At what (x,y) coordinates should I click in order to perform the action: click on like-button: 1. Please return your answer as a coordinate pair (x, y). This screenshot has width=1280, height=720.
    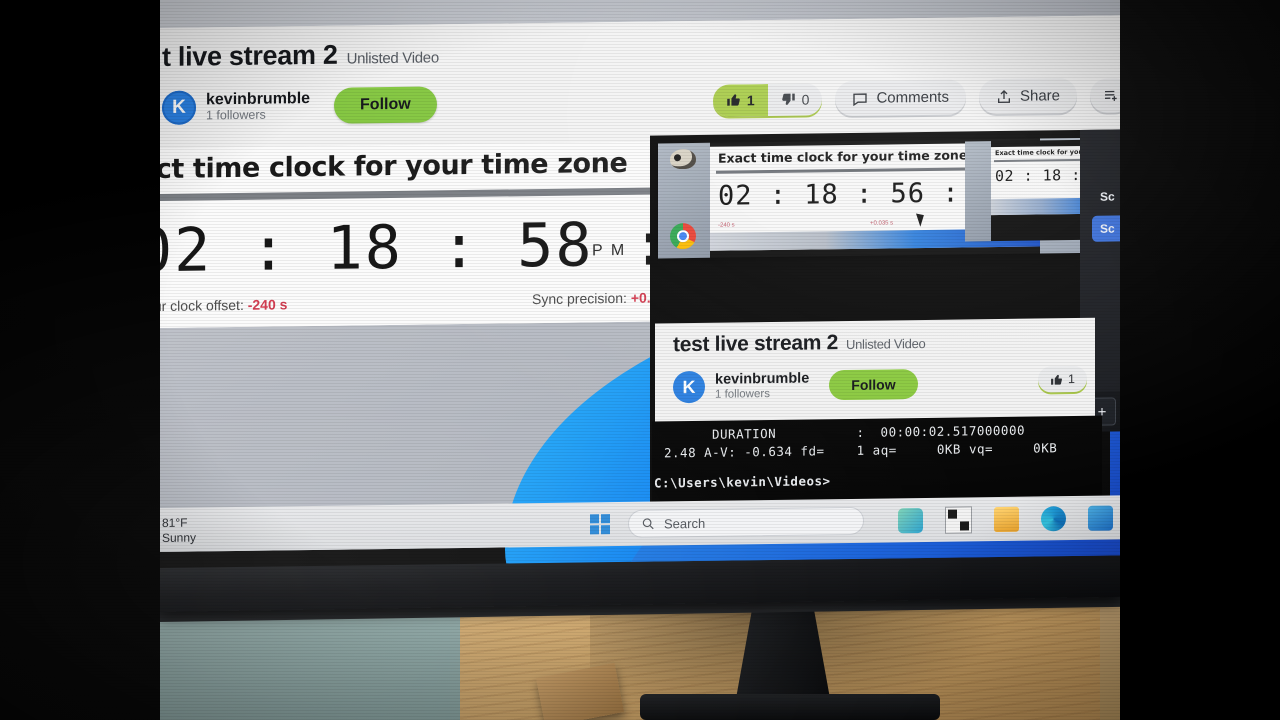
    Looking at the image, I should click on (740, 100).